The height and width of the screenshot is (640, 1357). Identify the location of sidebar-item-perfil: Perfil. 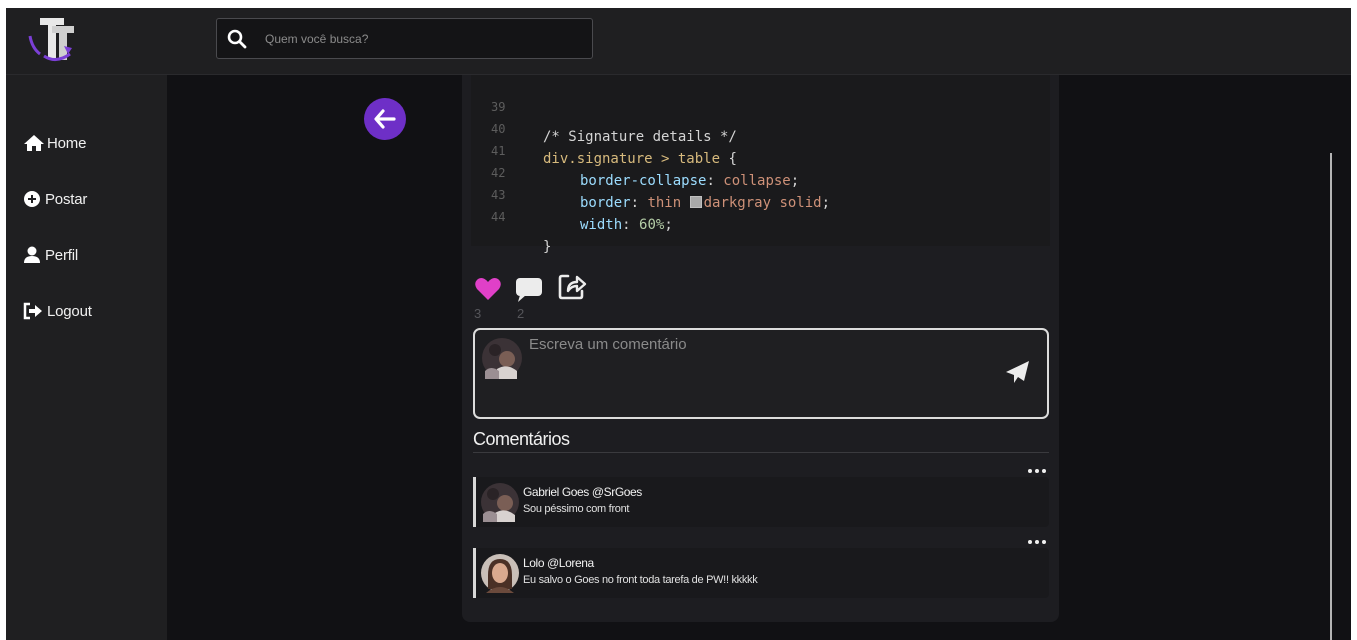
(50, 255).